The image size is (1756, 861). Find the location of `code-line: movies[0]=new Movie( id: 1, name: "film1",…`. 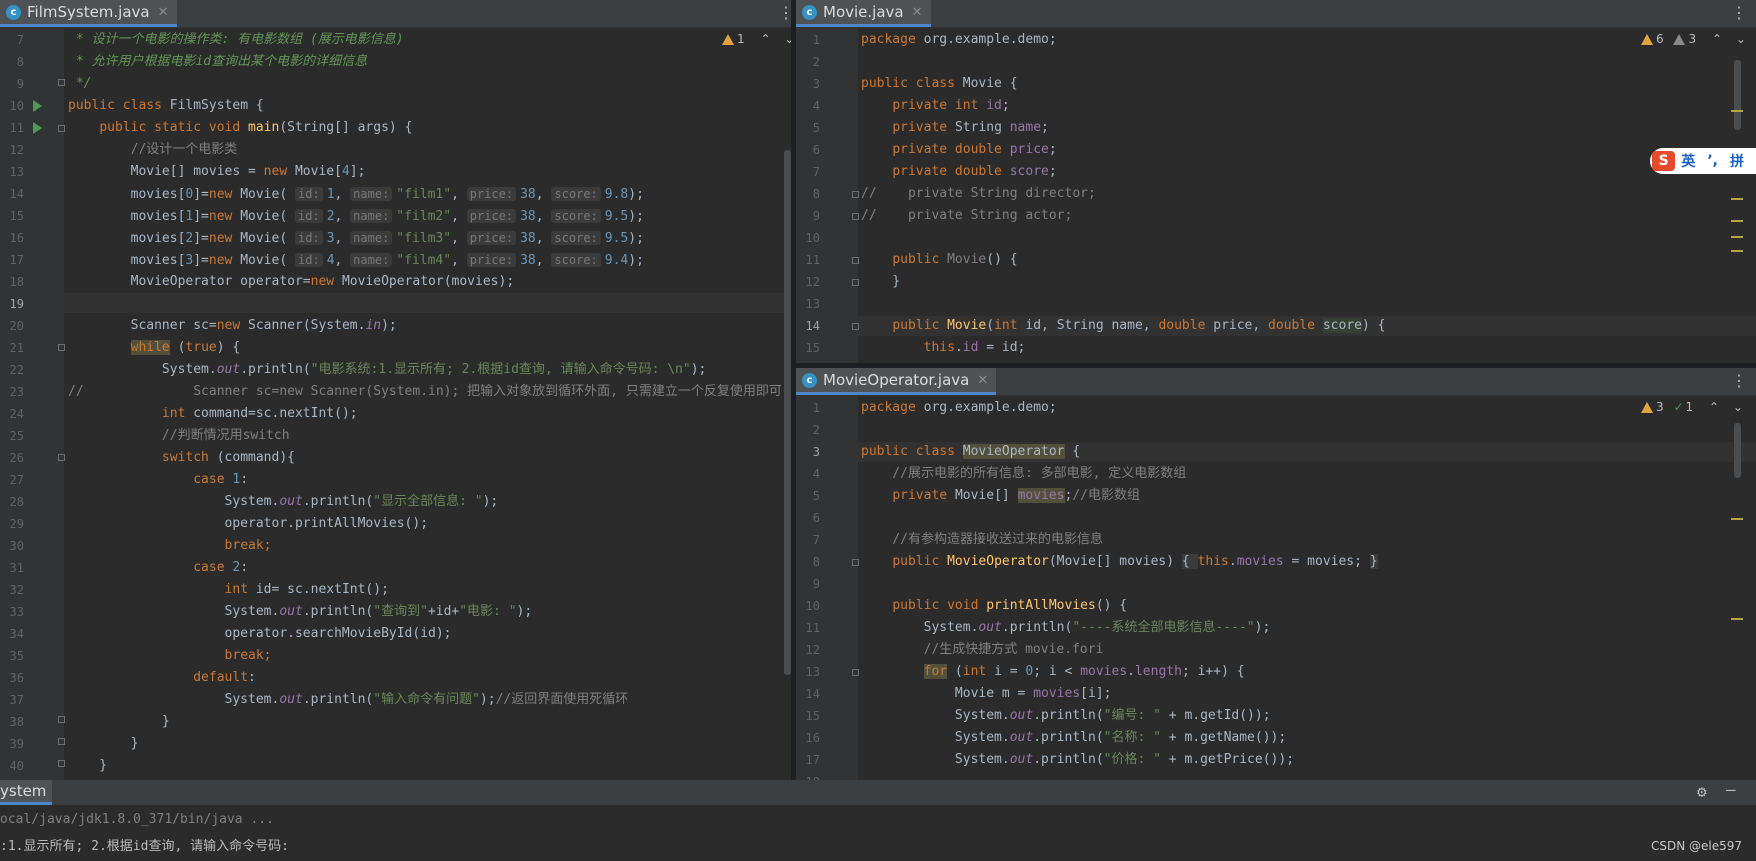

code-line: movies[0]=new Movie( id: 1, name: "film1",… is located at coordinates (356, 194).